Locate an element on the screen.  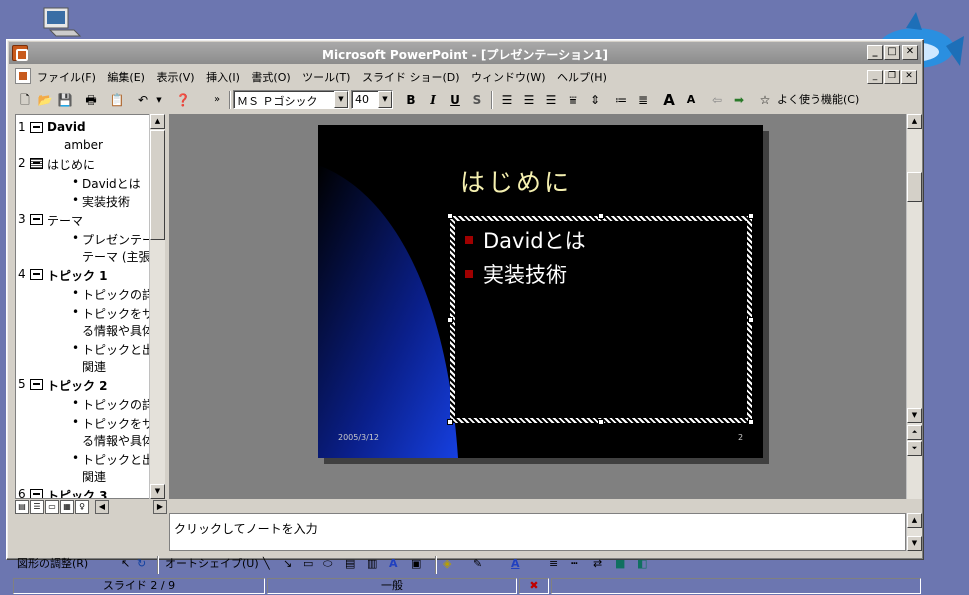
autoshapes-button: オートシェイプ(U) is located at coordinates (212, 564).